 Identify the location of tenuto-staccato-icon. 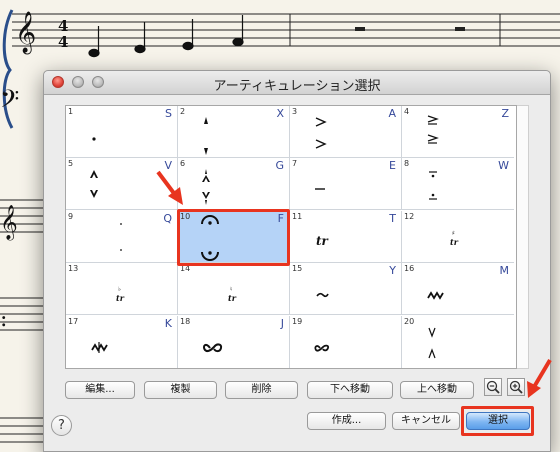
(433, 185).